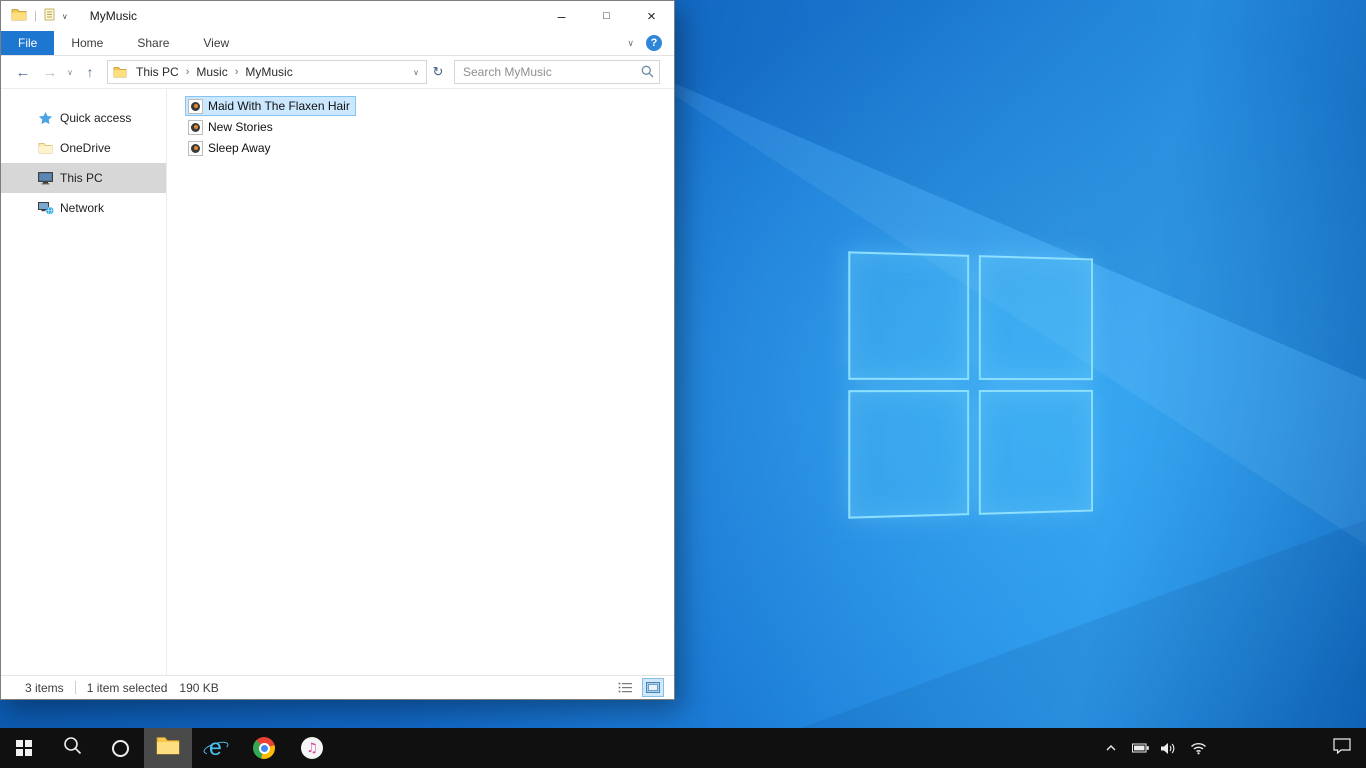  Describe the element at coordinates (65, 16) in the screenshot. I see `customize-toolbar-chevron-icon: ∨` at that location.